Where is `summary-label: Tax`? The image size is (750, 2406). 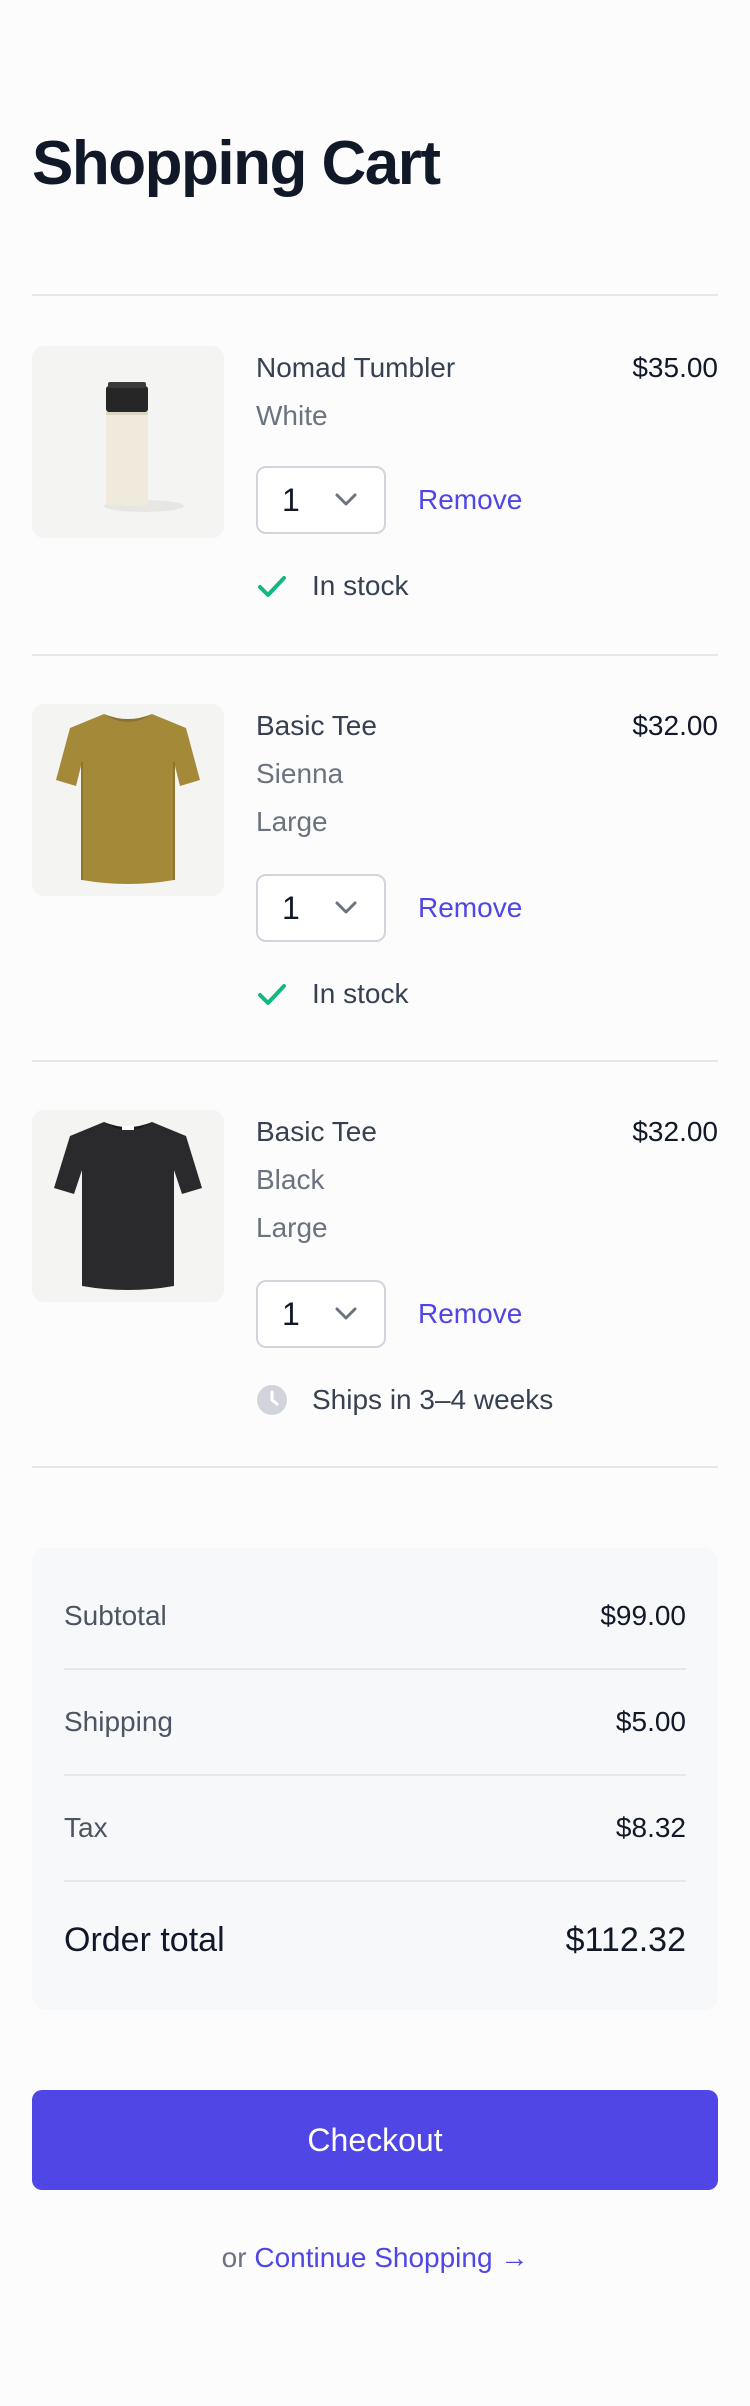 summary-label: Tax is located at coordinates (86, 1827).